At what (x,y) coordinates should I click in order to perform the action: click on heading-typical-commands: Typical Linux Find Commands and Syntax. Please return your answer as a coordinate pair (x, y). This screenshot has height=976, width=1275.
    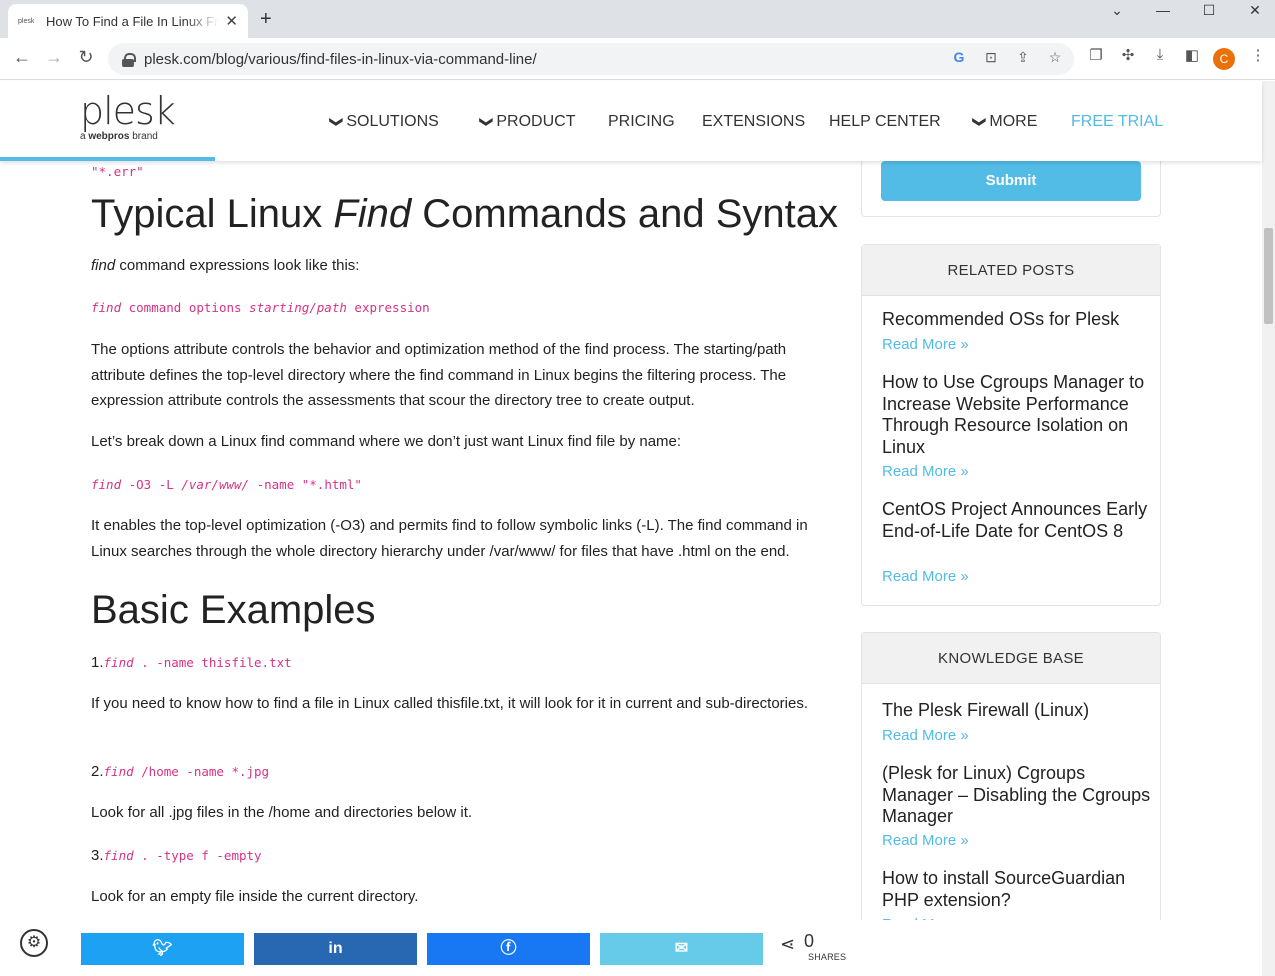
    Looking at the image, I should click on (464, 214).